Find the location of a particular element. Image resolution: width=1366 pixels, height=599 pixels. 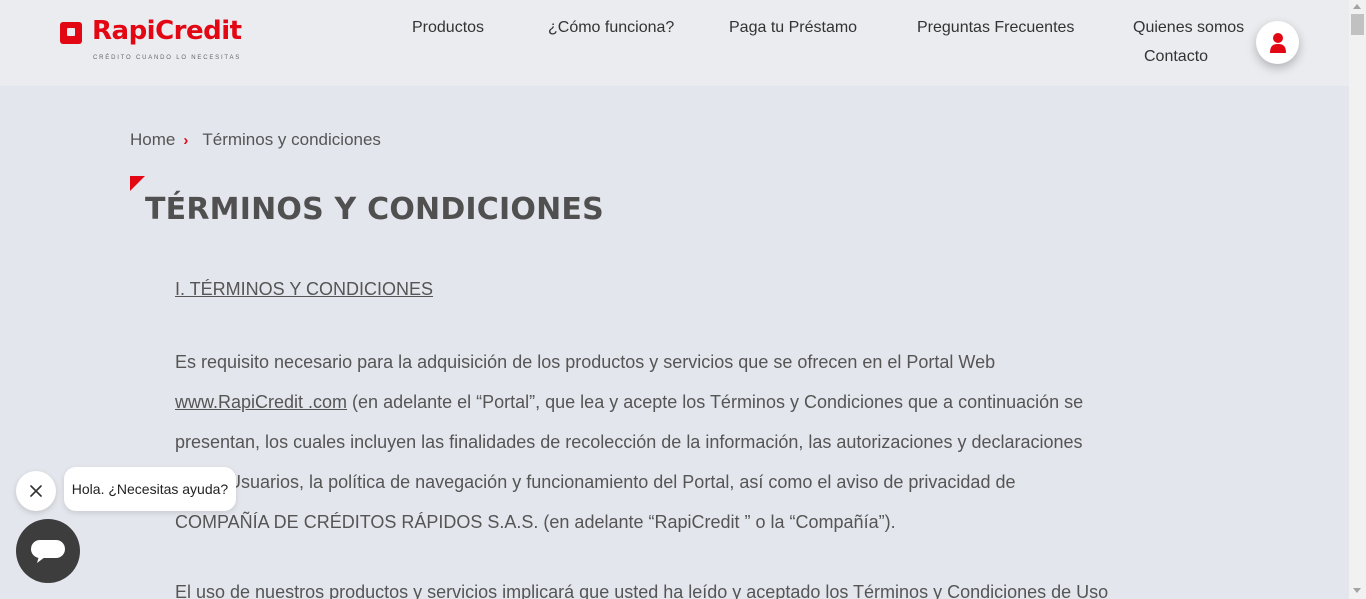

user-account-button is located at coordinates (1277, 42).